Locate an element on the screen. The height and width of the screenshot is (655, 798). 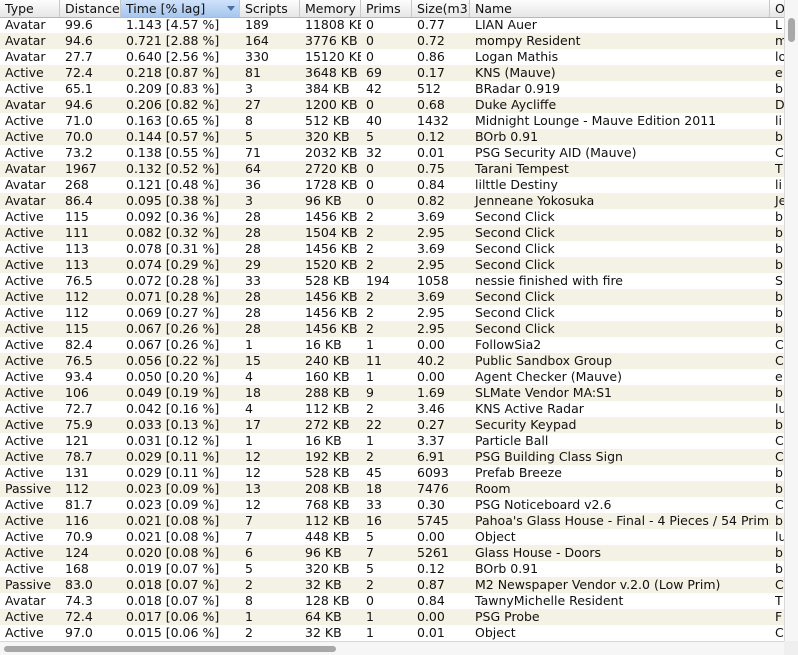
column-header-memory: Memory is located at coordinates (330, 8).